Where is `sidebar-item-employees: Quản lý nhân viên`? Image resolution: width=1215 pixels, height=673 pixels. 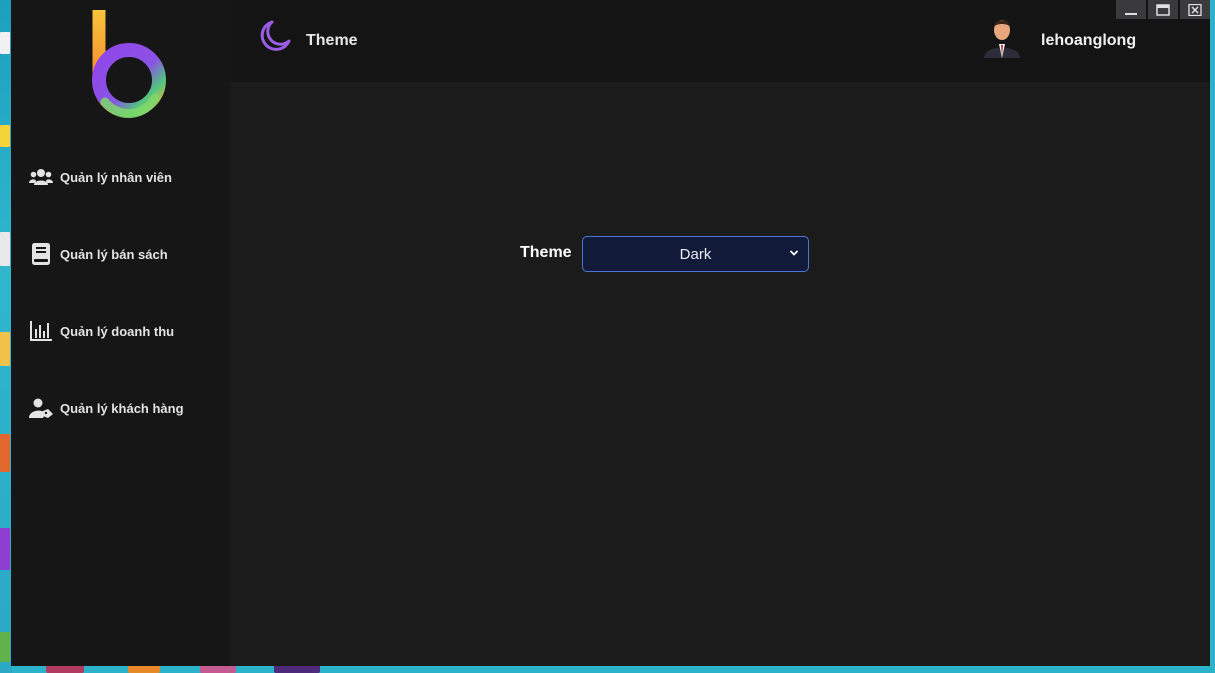
sidebar-item-employees: Quản lý nhân viên is located at coordinates (124, 177).